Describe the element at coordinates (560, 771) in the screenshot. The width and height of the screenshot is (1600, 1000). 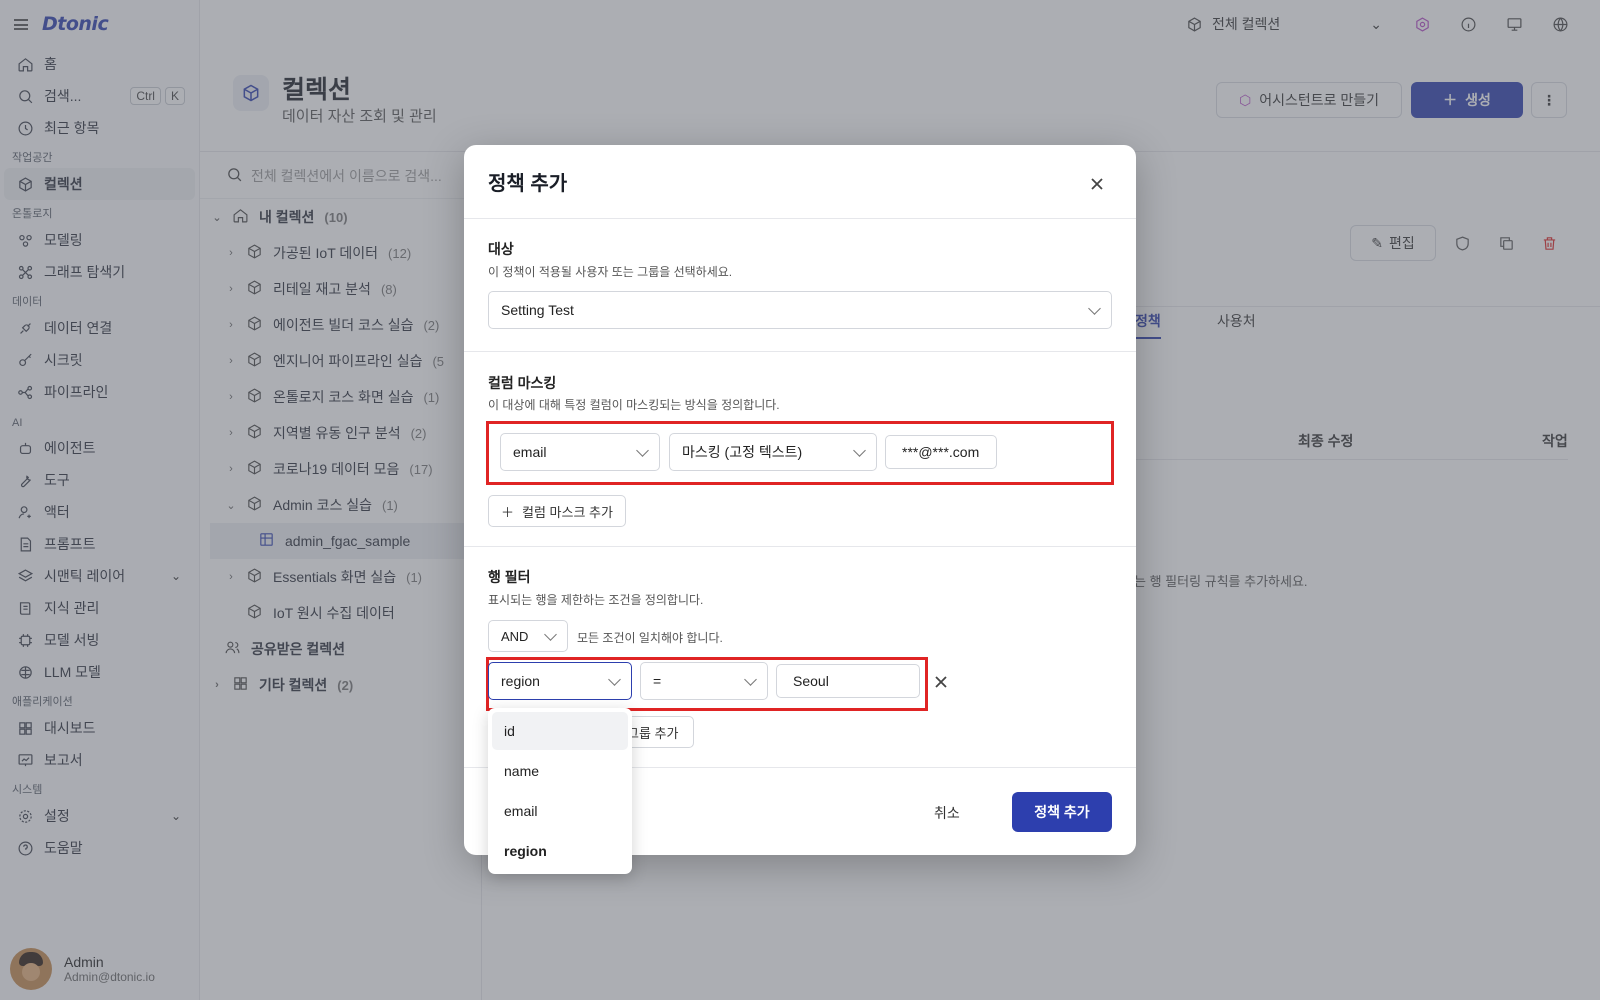
I see `dropdown-option-name: name` at that location.